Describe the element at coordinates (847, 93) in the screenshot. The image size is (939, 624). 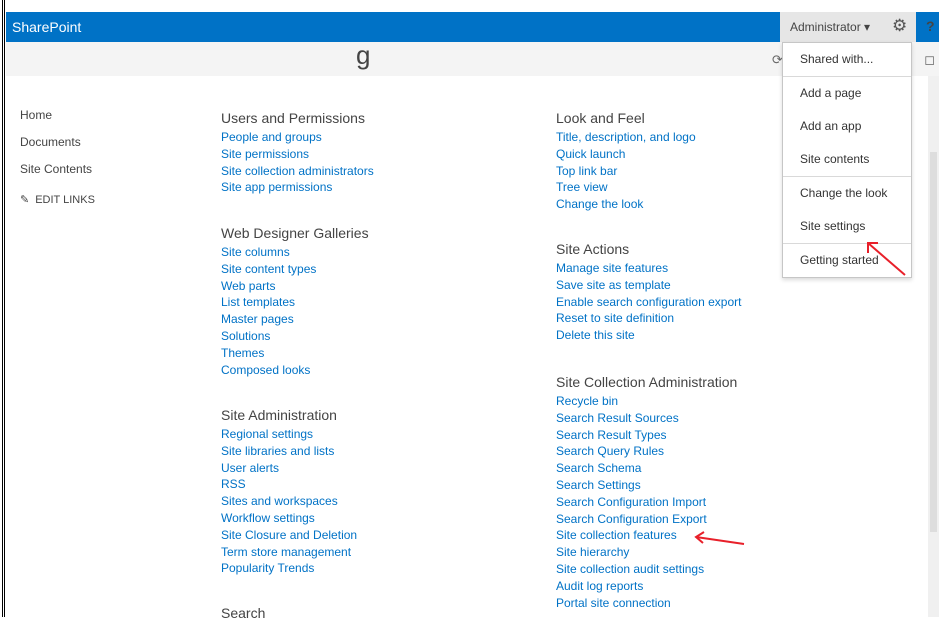
I see `menu-item-add-page: Add a page` at that location.